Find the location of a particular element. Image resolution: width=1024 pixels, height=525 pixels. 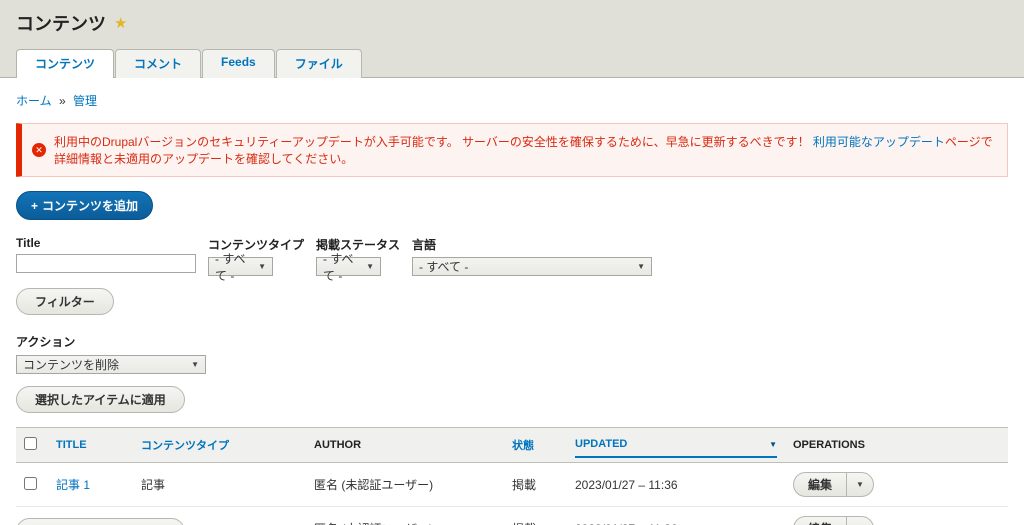

title-filter: Title is located at coordinates (106, 256).